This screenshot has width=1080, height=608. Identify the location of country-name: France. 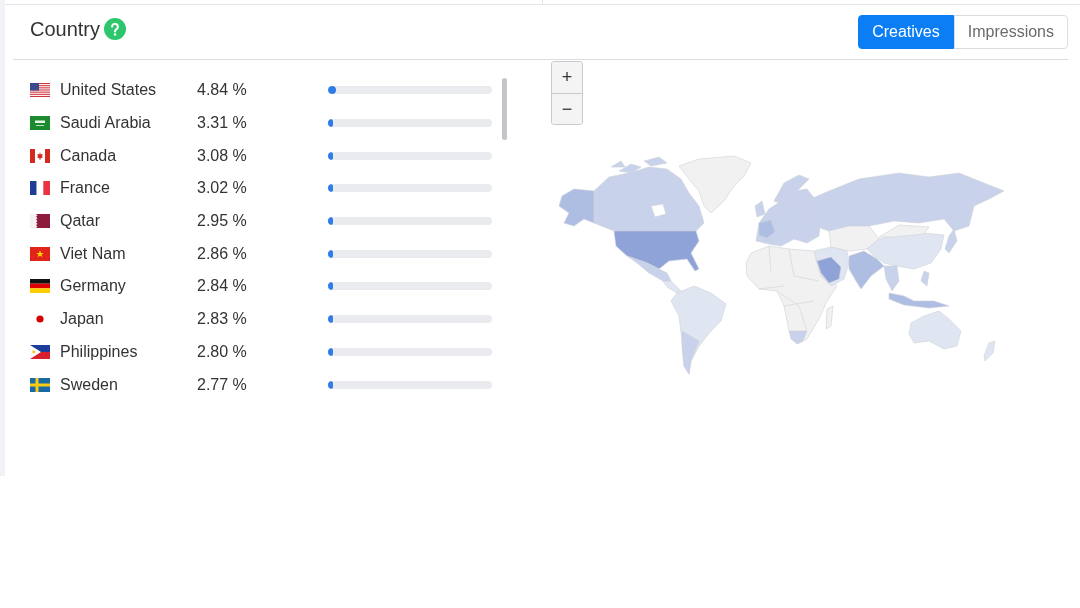
(85, 188).